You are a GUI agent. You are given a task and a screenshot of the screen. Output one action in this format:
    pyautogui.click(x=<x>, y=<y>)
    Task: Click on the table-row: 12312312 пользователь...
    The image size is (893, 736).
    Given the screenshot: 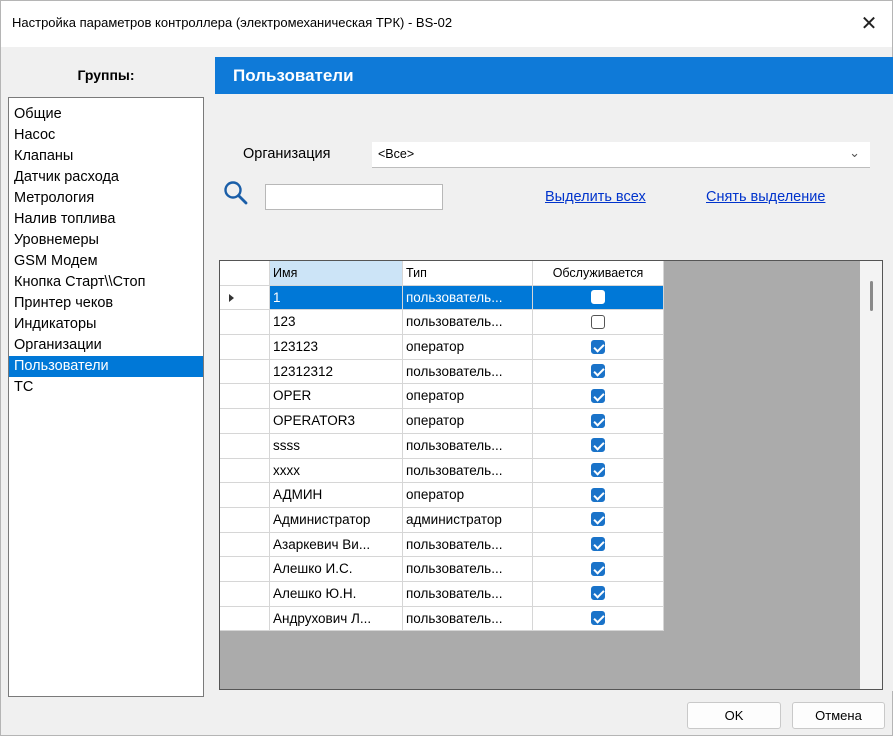 What is the action you would take?
    pyautogui.click(x=445, y=372)
    